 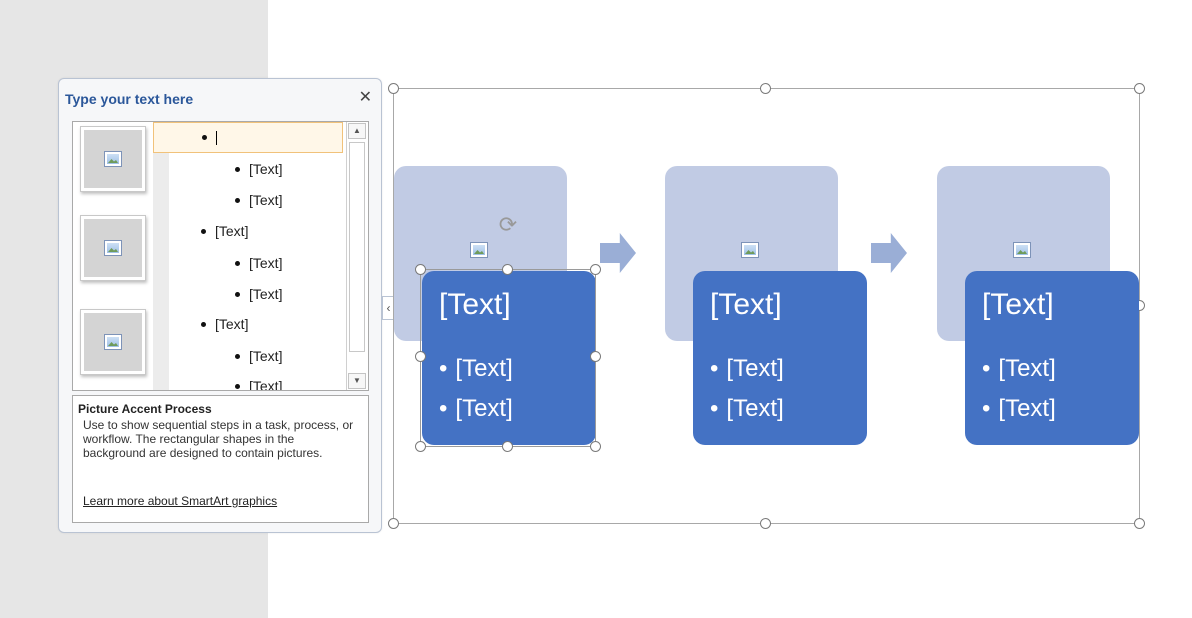 I want to click on learn-more-link: Learn more about SmartArt graphics, so click(x=180, y=501).